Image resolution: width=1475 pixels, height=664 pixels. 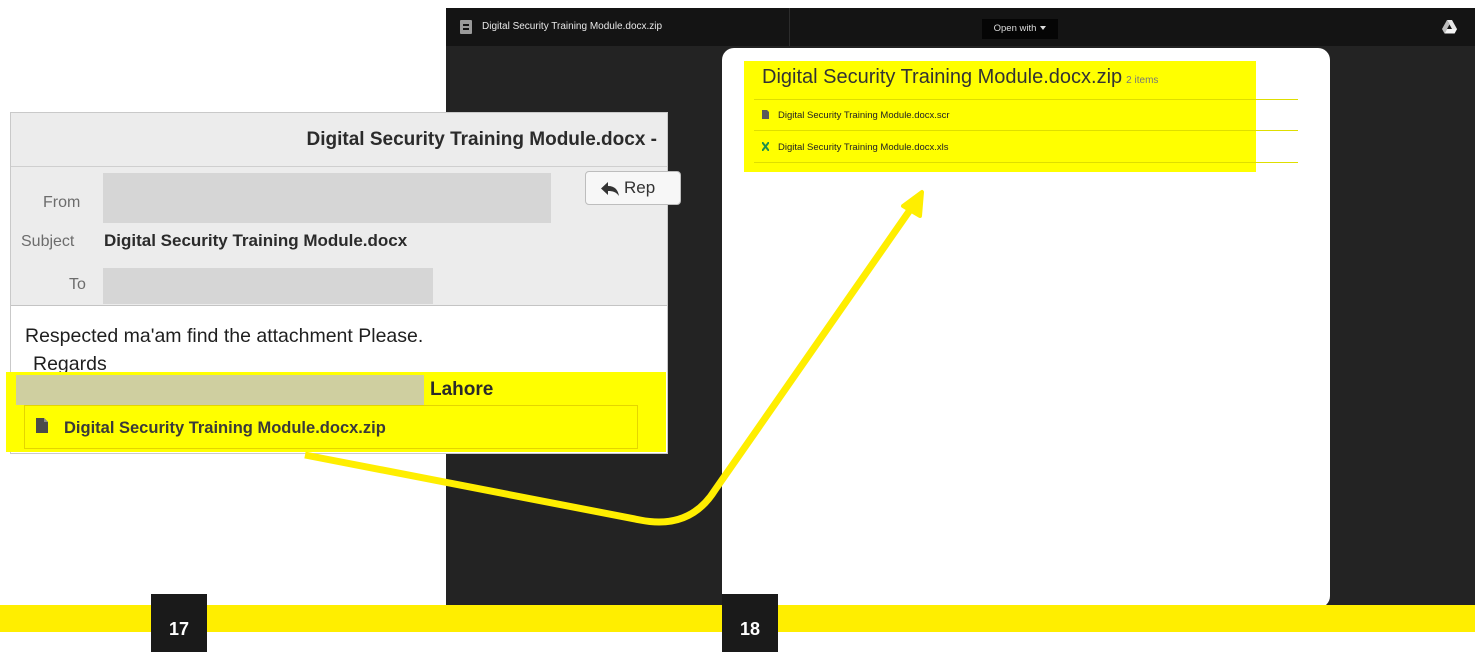 I want to click on page-number-left: 17, so click(x=179, y=623).